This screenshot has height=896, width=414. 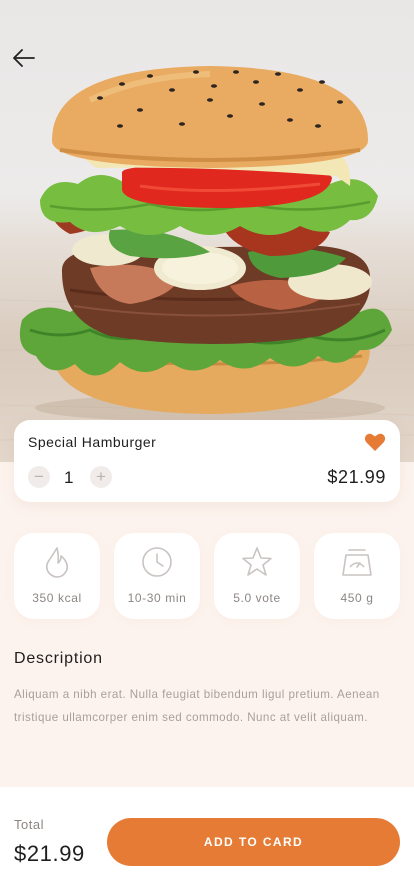 What do you see at coordinates (49, 853) in the screenshot?
I see `total-value: $21.99` at bounding box center [49, 853].